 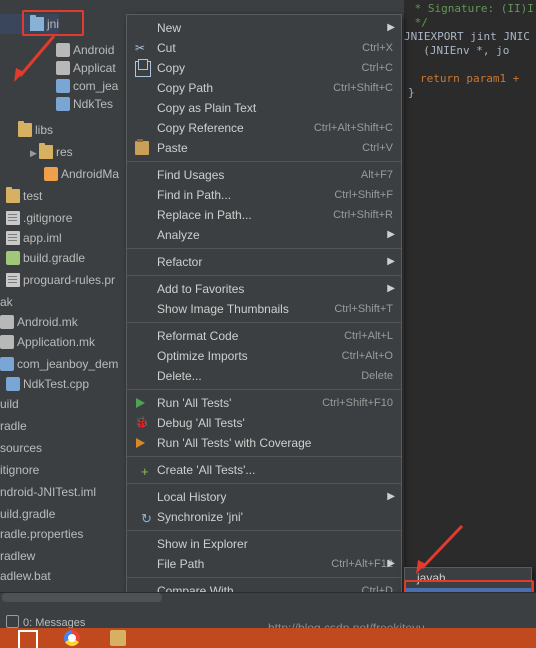 I want to click on tree-item-label: AndroidMa, so click(x=90, y=174).